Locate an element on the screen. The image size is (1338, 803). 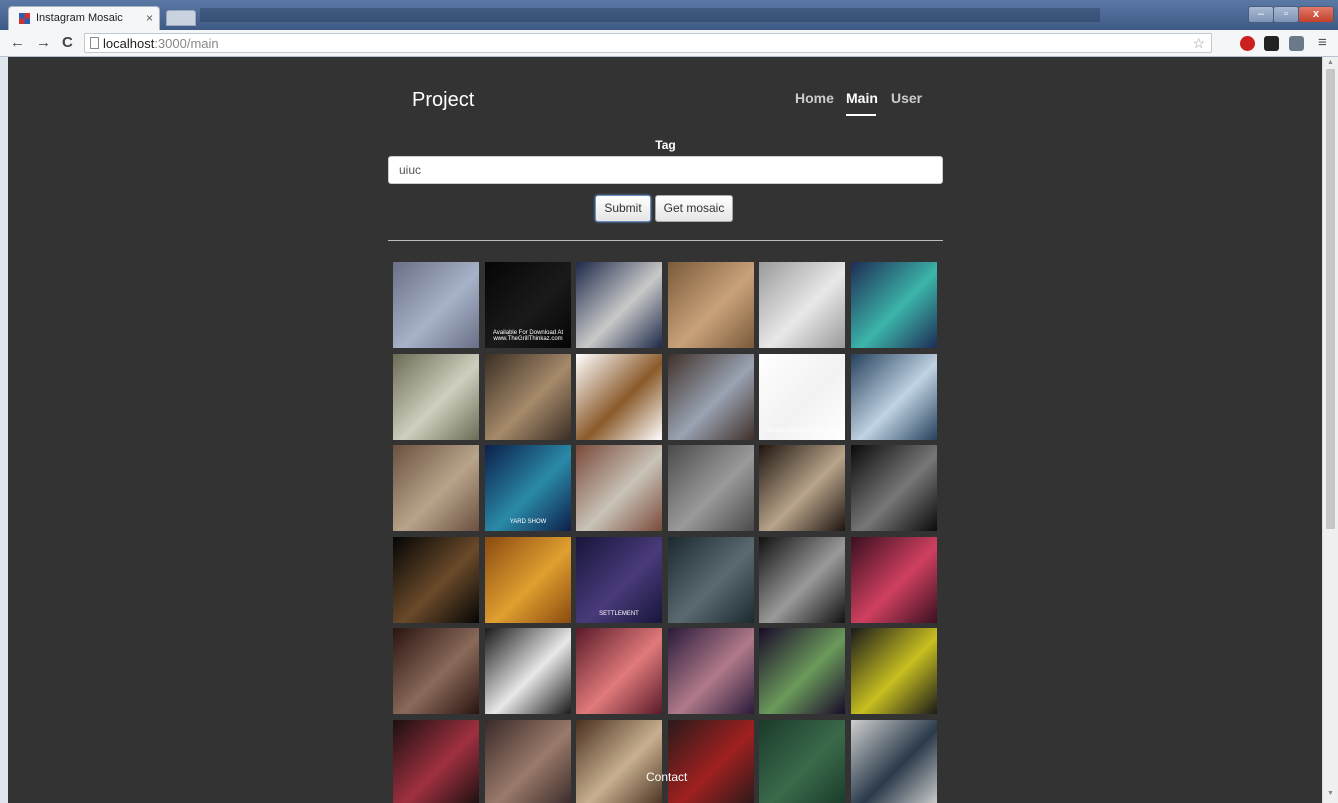
nav-main: Main is located at coordinates (862, 98).